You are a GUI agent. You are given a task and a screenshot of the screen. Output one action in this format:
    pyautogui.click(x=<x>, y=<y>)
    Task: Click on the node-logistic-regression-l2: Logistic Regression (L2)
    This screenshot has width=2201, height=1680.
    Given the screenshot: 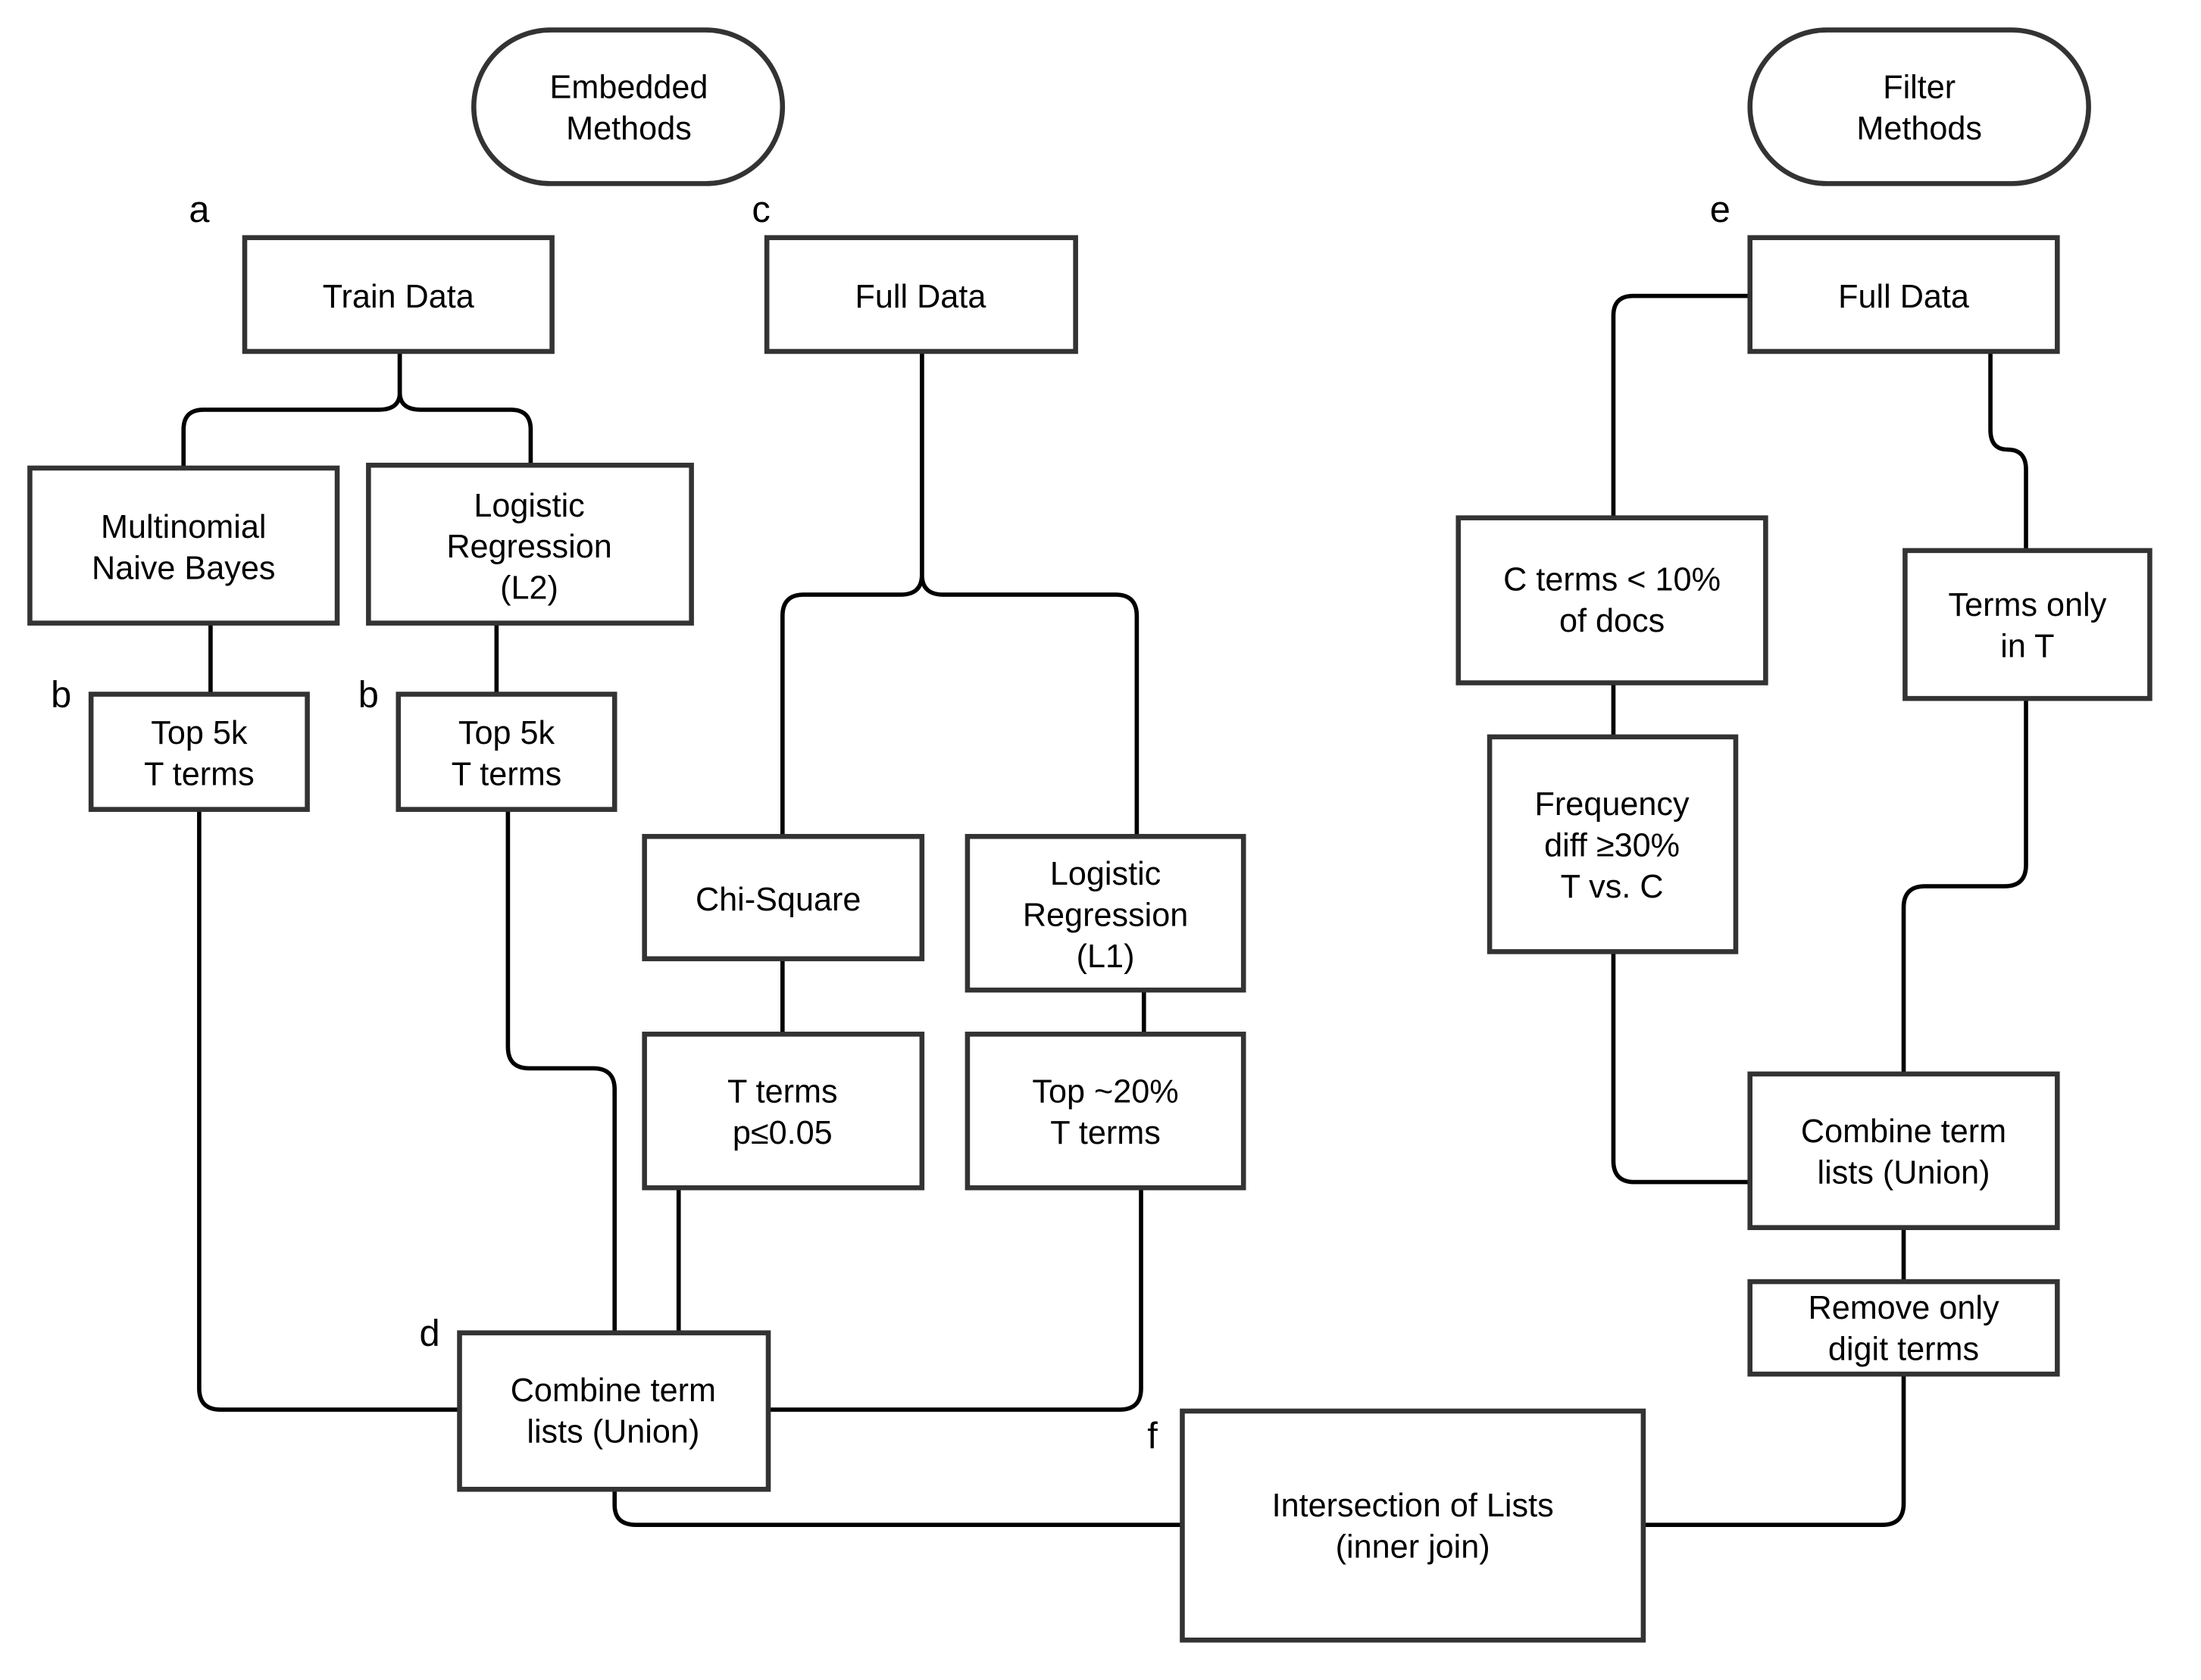 What is the action you would take?
    pyautogui.click(x=530, y=544)
    